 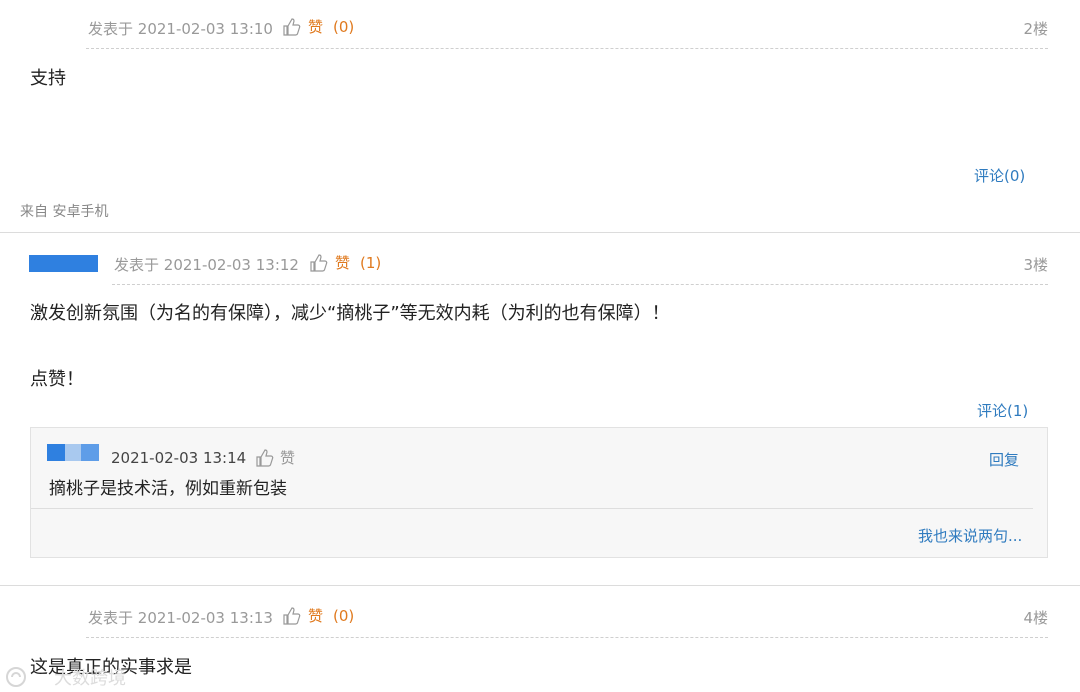 What do you see at coordinates (16, 677) in the screenshot?
I see `watermark-logo-icon` at bounding box center [16, 677].